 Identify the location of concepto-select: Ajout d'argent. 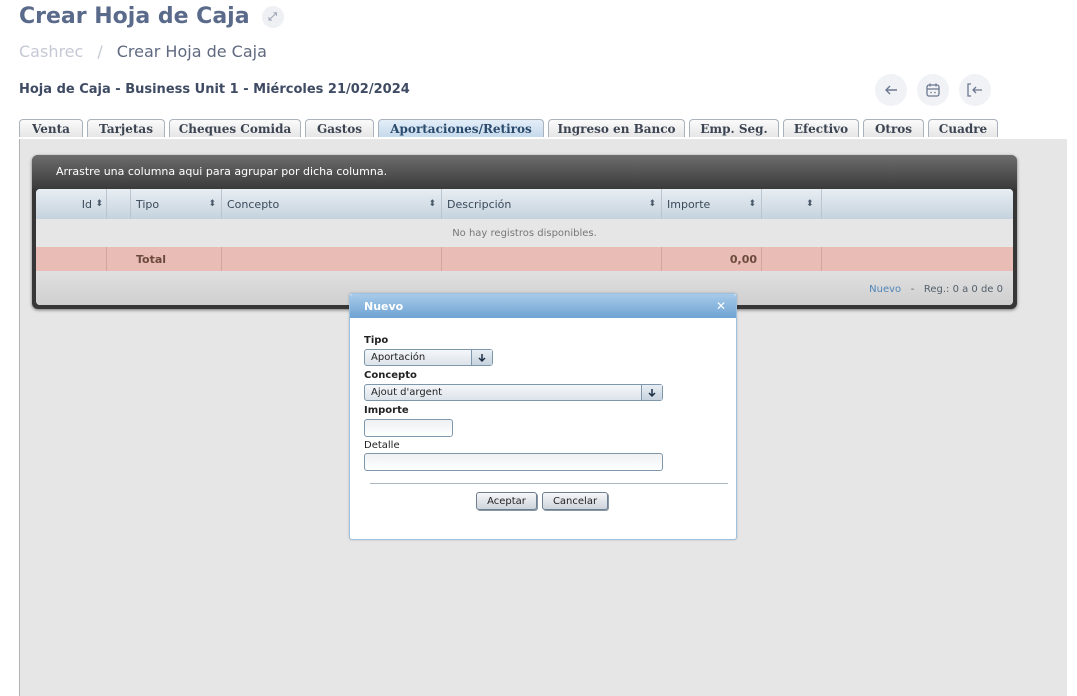
(513, 392).